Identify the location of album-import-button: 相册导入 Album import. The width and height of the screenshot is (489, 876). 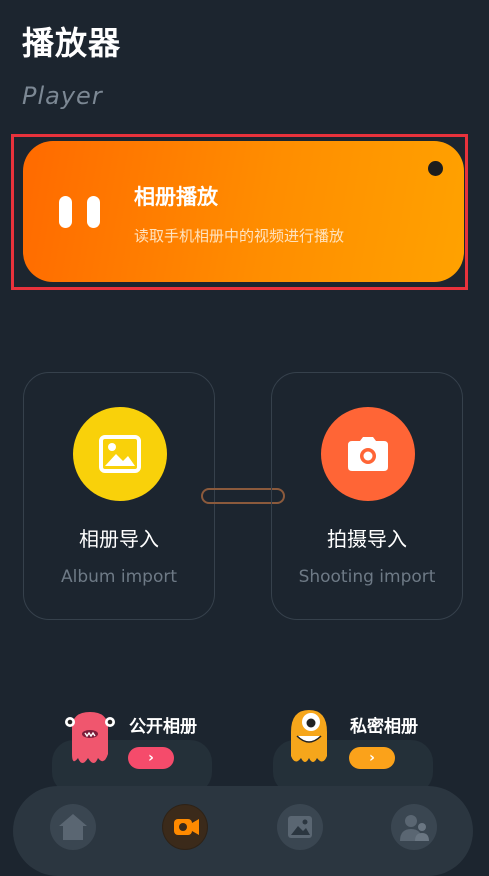
(119, 496).